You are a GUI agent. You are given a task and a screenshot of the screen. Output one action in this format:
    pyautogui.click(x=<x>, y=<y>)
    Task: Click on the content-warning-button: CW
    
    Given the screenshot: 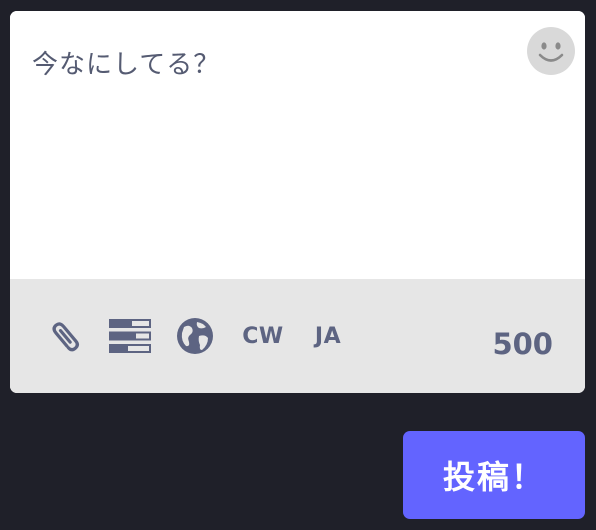 What is the action you would take?
    pyautogui.click(x=263, y=336)
    